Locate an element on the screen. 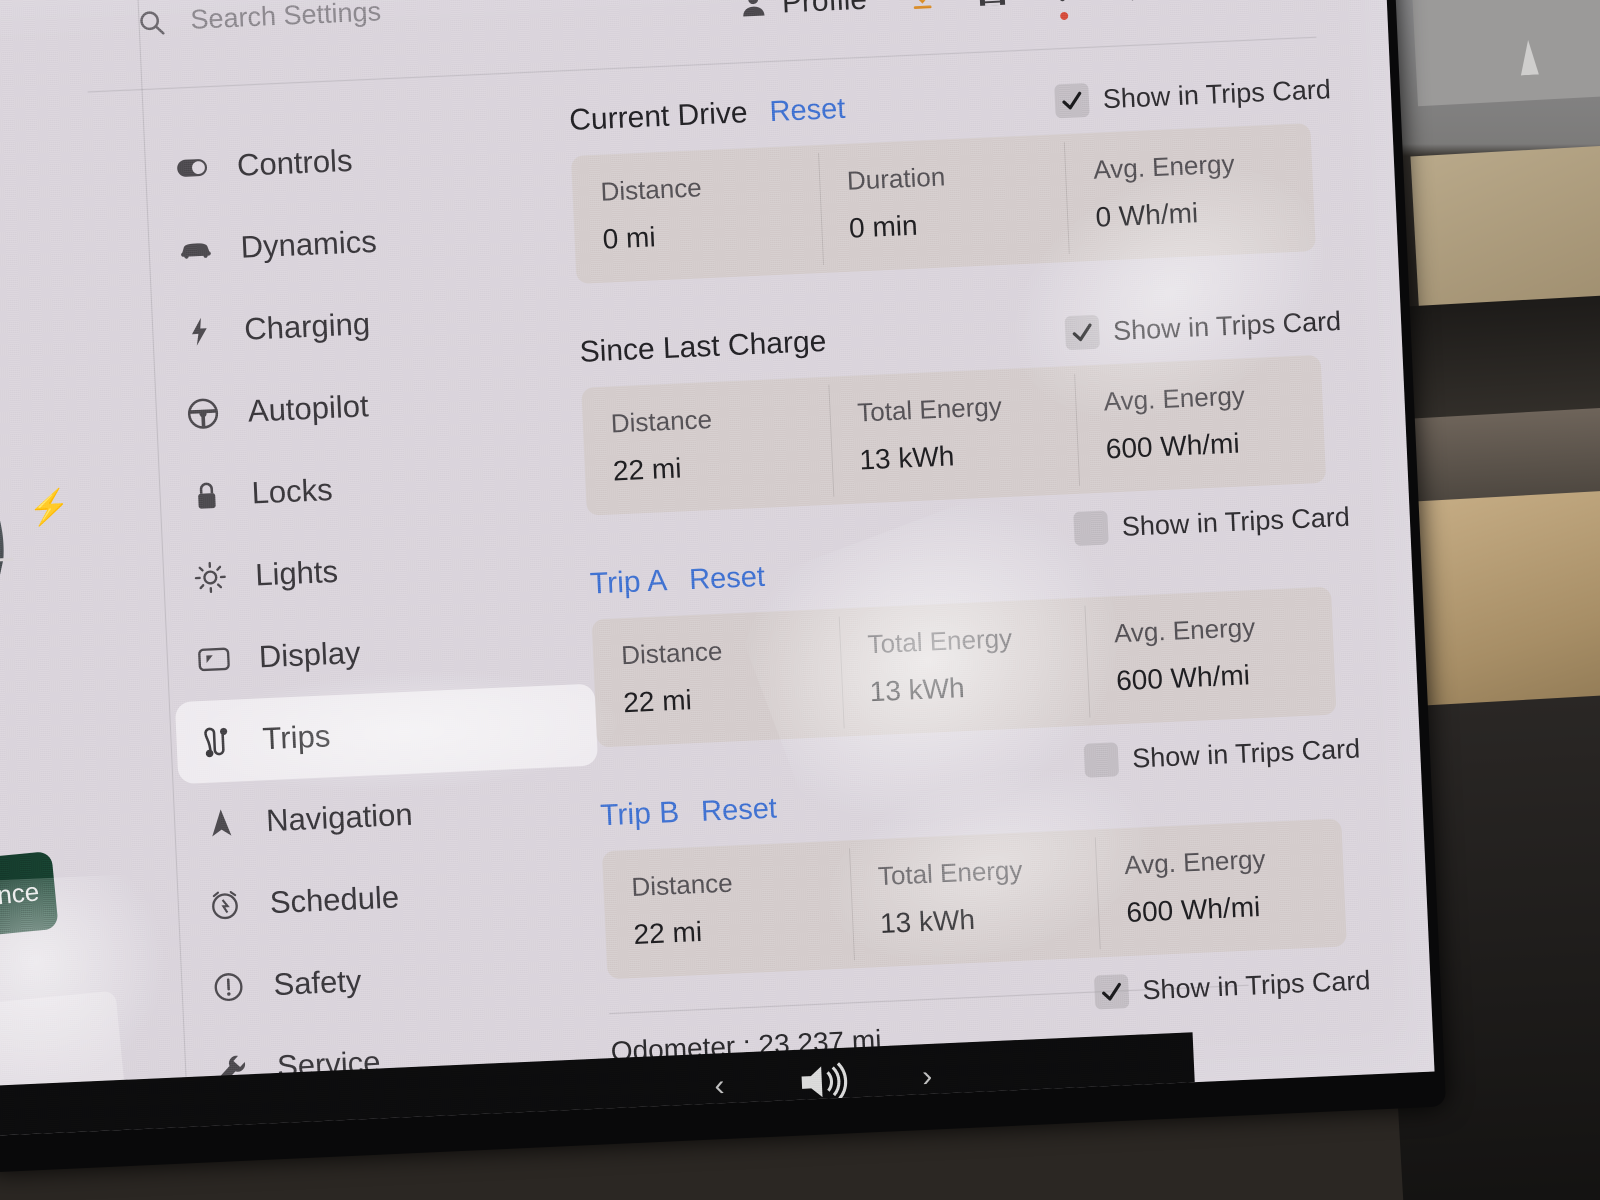 The width and height of the screenshot is (1600, 1200). dashboard-wood-trim-lower is located at coordinates (1499, 610).